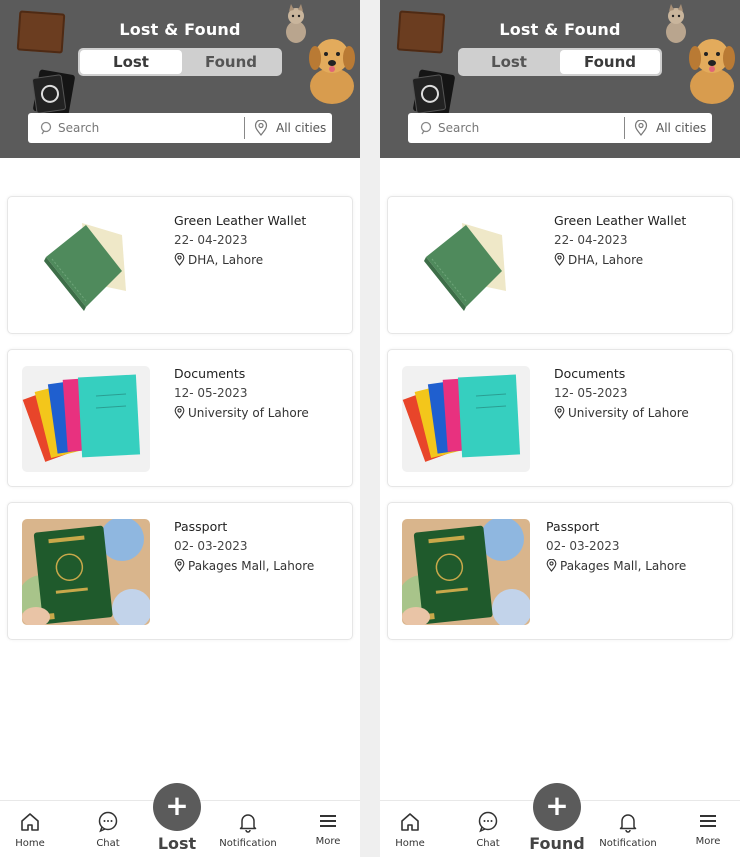 The height and width of the screenshot is (857, 740). What do you see at coordinates (30, 822) in the screenshot?
I see `home-icon` at bounding box center [30, 822].